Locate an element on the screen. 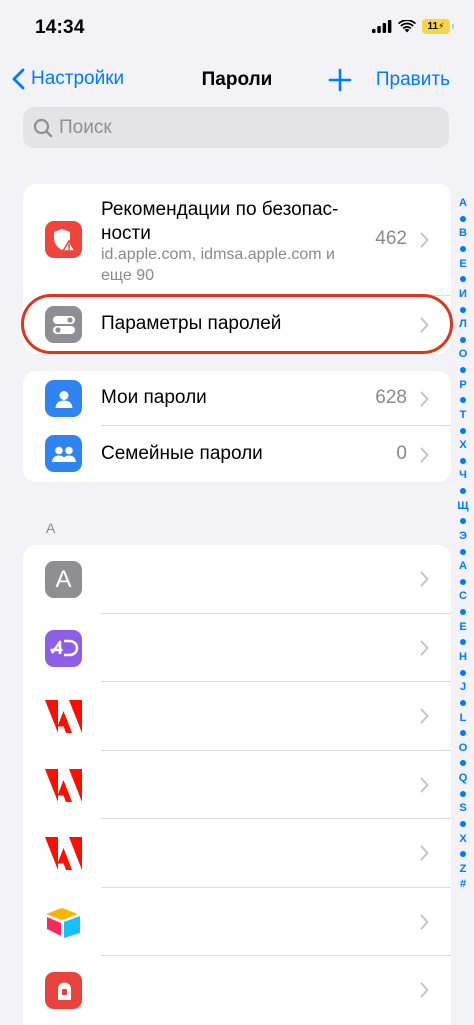 The image size is (474, 1025). edit-button: Править is located at coordinates (413, 80).